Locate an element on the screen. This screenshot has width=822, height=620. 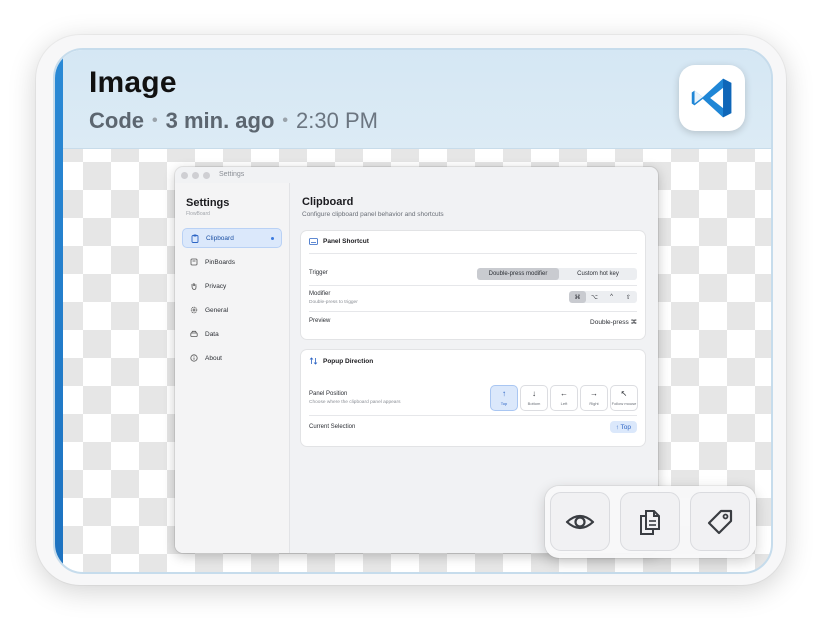
zoom-traffic-light is located at coordinates (206, 175).